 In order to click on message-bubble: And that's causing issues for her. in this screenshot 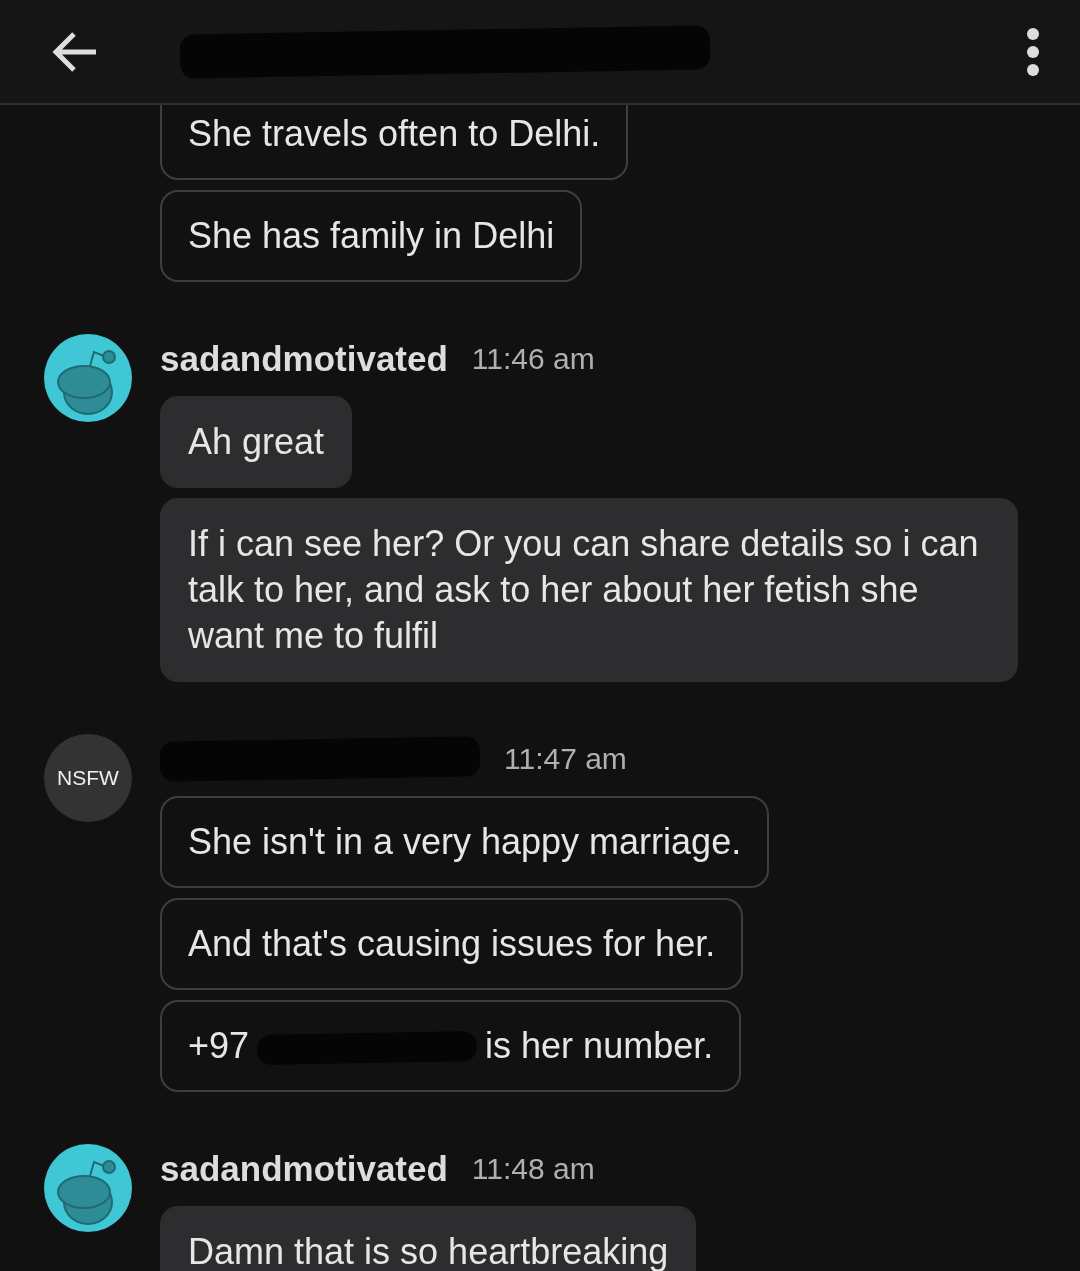, I will do `click(452, 944)`.